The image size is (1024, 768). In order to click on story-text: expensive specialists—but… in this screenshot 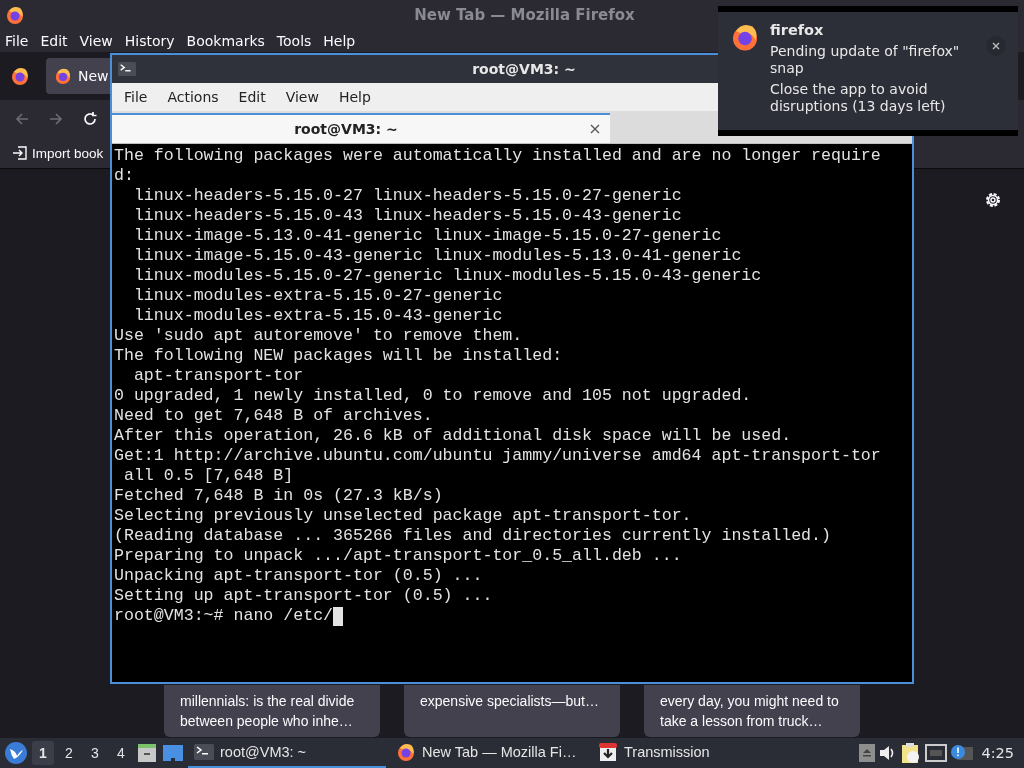, I will do `click(510, 701)`.